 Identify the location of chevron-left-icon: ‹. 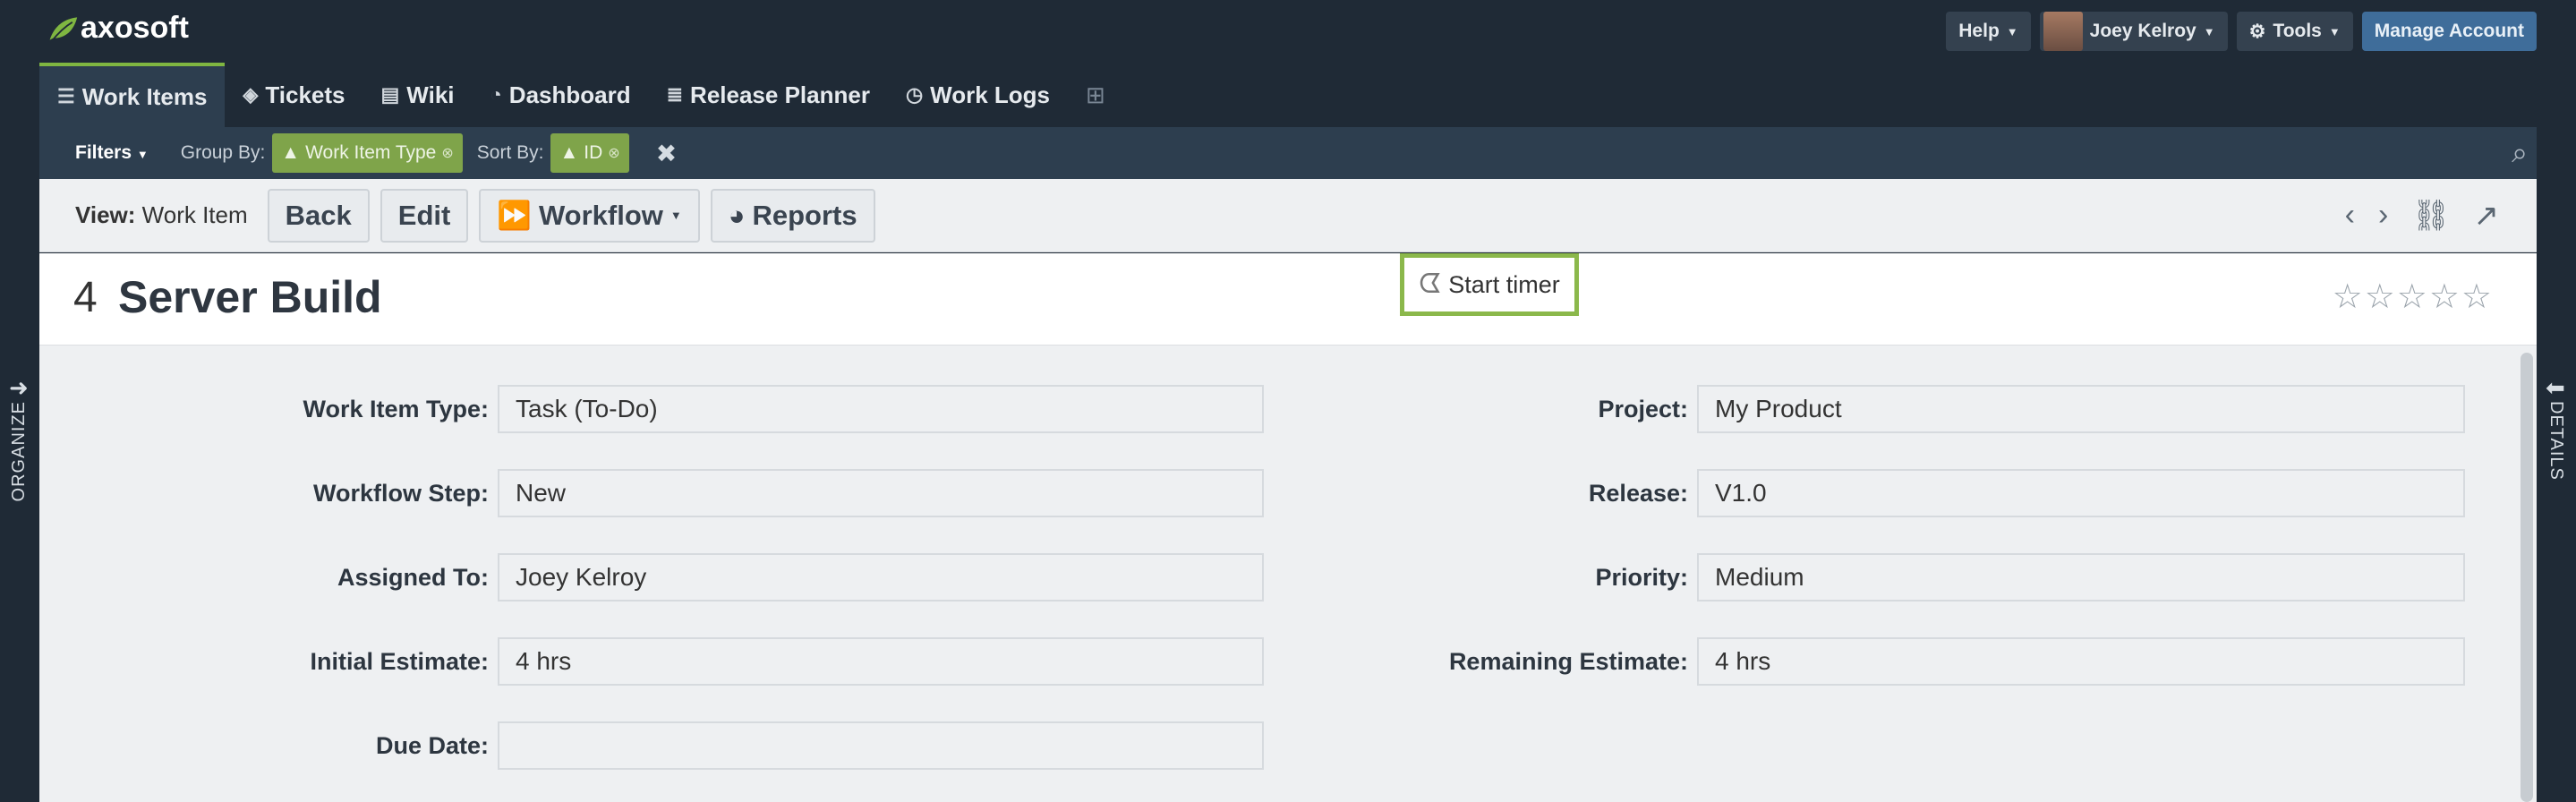
(2350, 216).